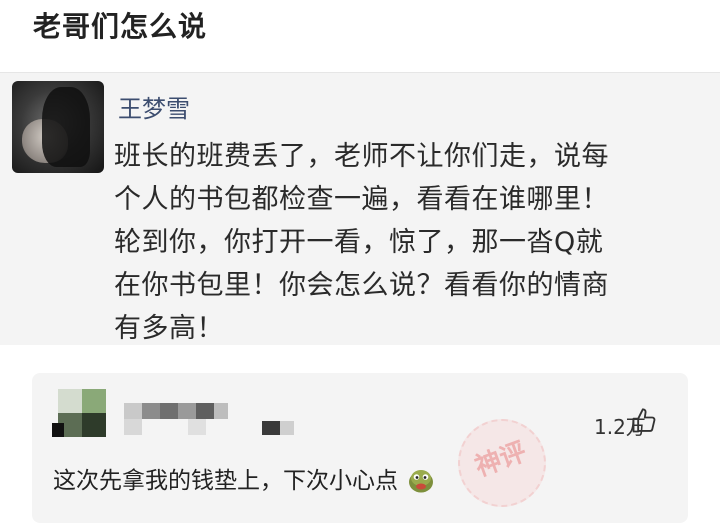 Image resolution: width=720 pixels, height=526 pixels. What do you see at coordinates (359, 242) in the screenshot?
I see `post-line: 轮到你，你打开一看，惊了，那一沓Q就` at bounding box center [359, 242].